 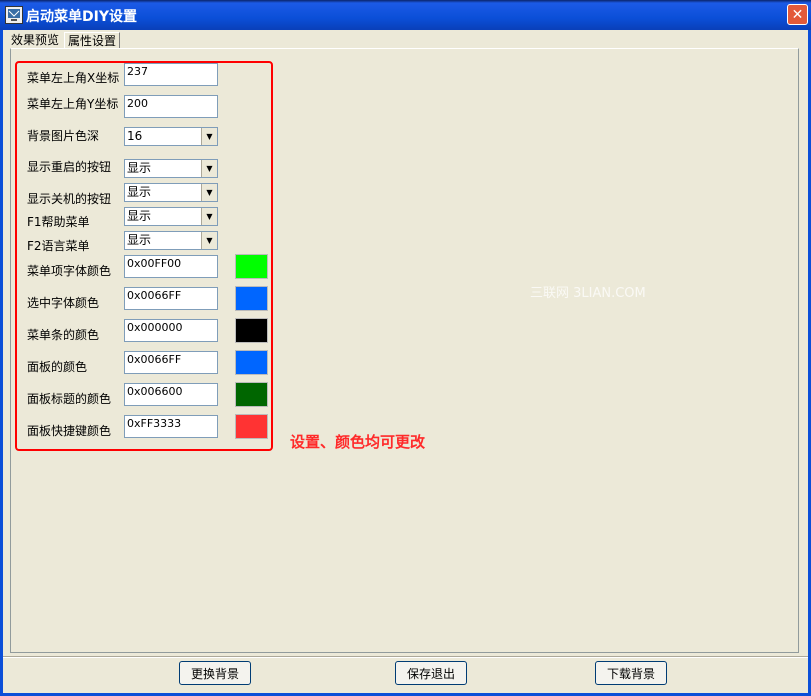 I want to click on menu-item-font-color-input: 0x00FF00, so click(x=171, y=266).